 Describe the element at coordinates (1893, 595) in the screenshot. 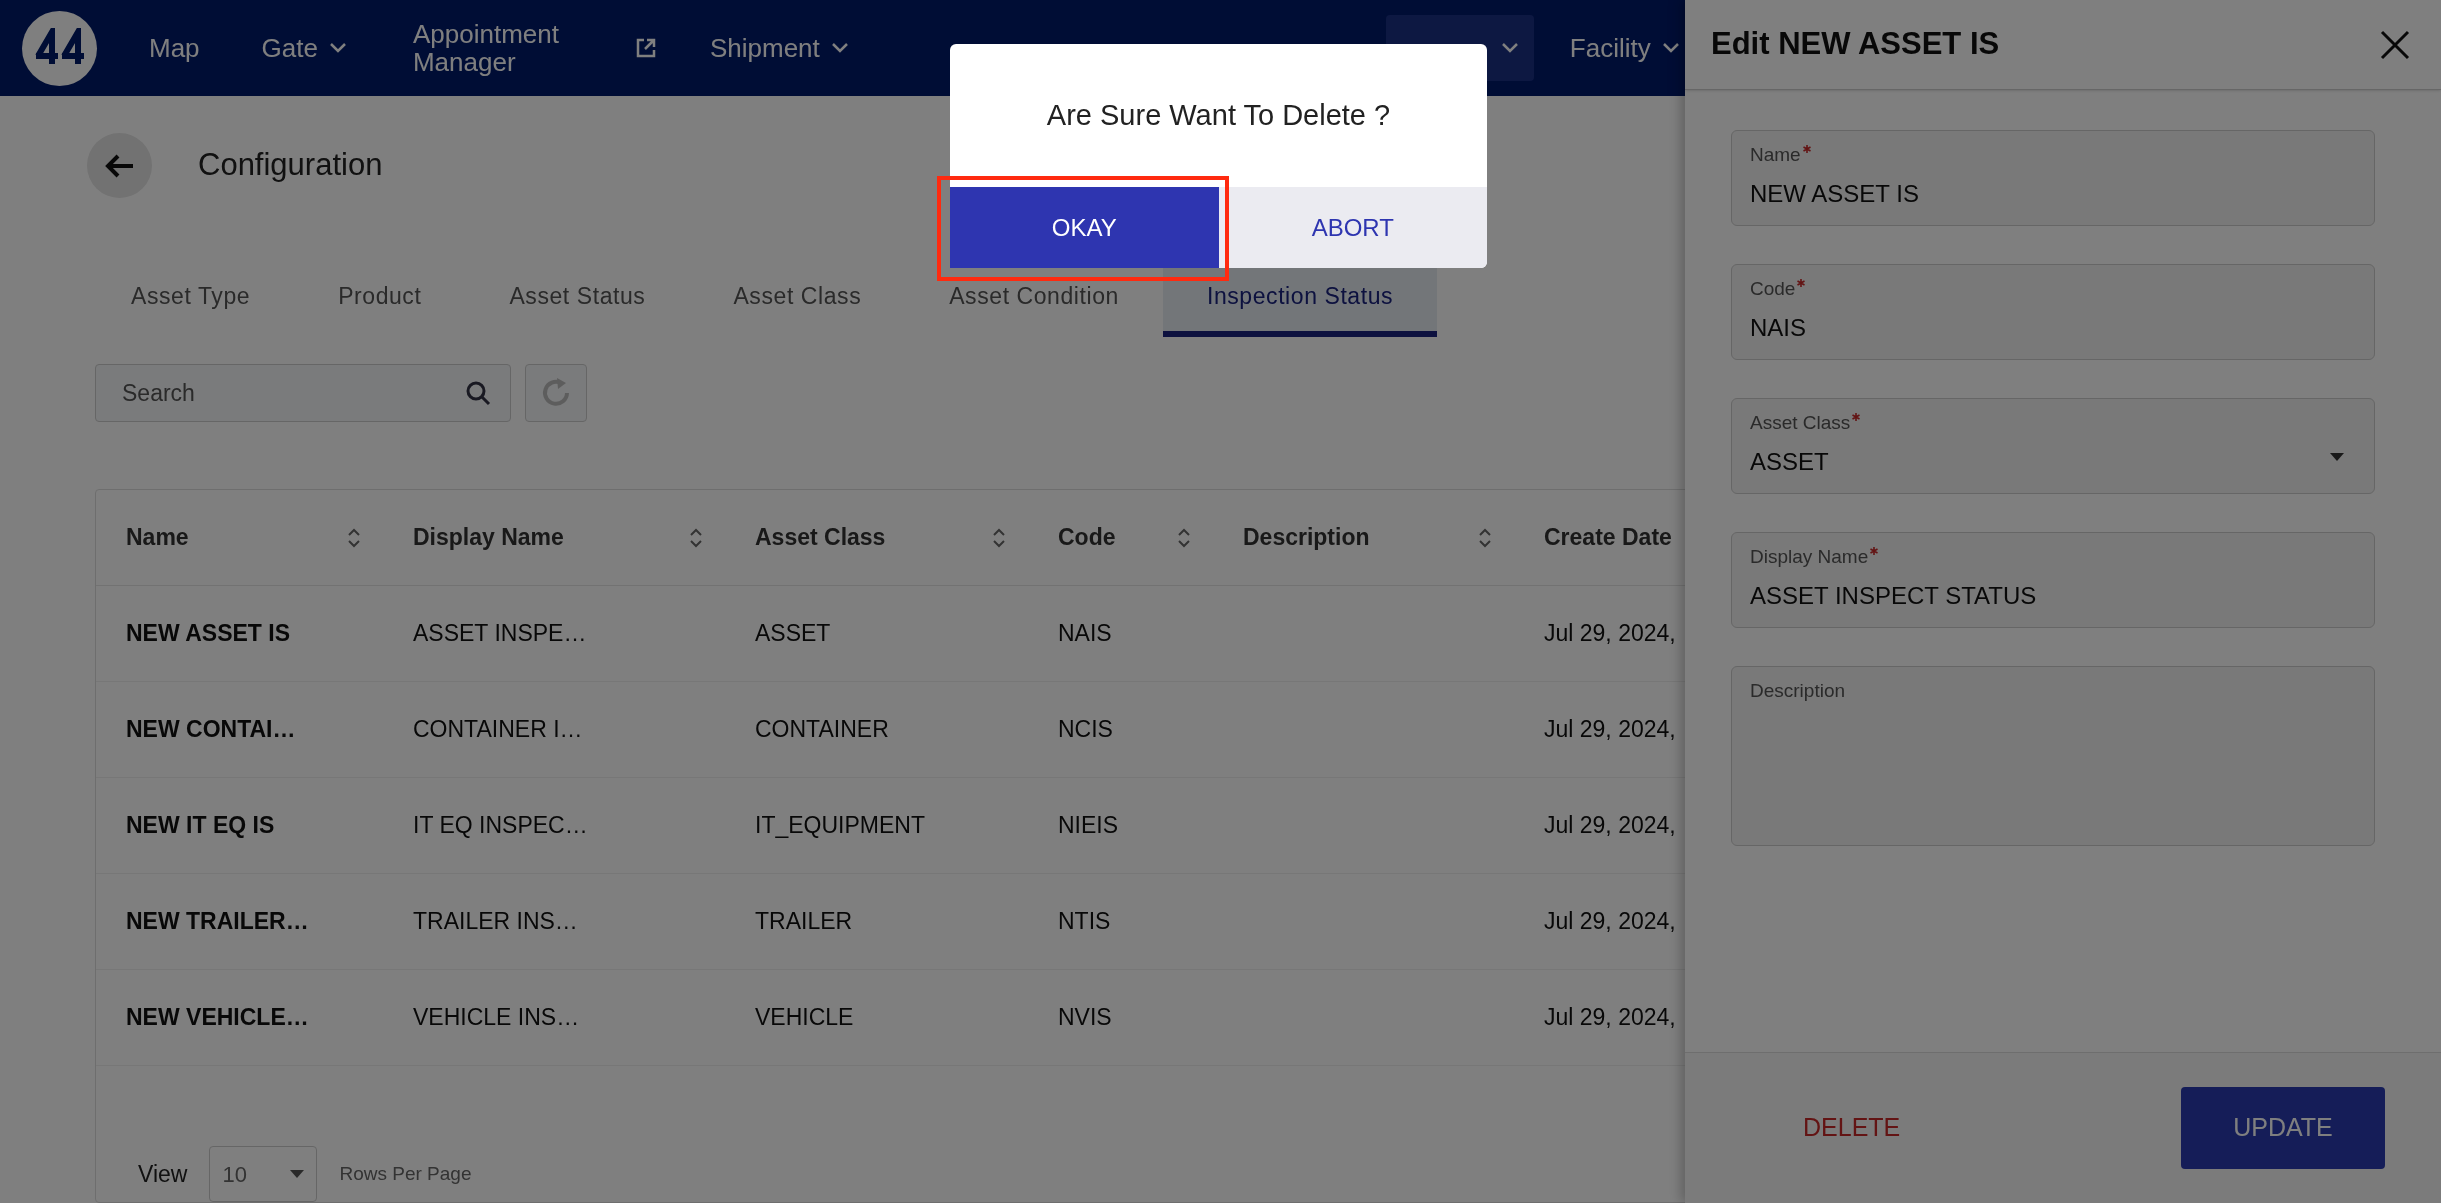

I see `field-value: ASSET INSPECT STATUS` at that location.